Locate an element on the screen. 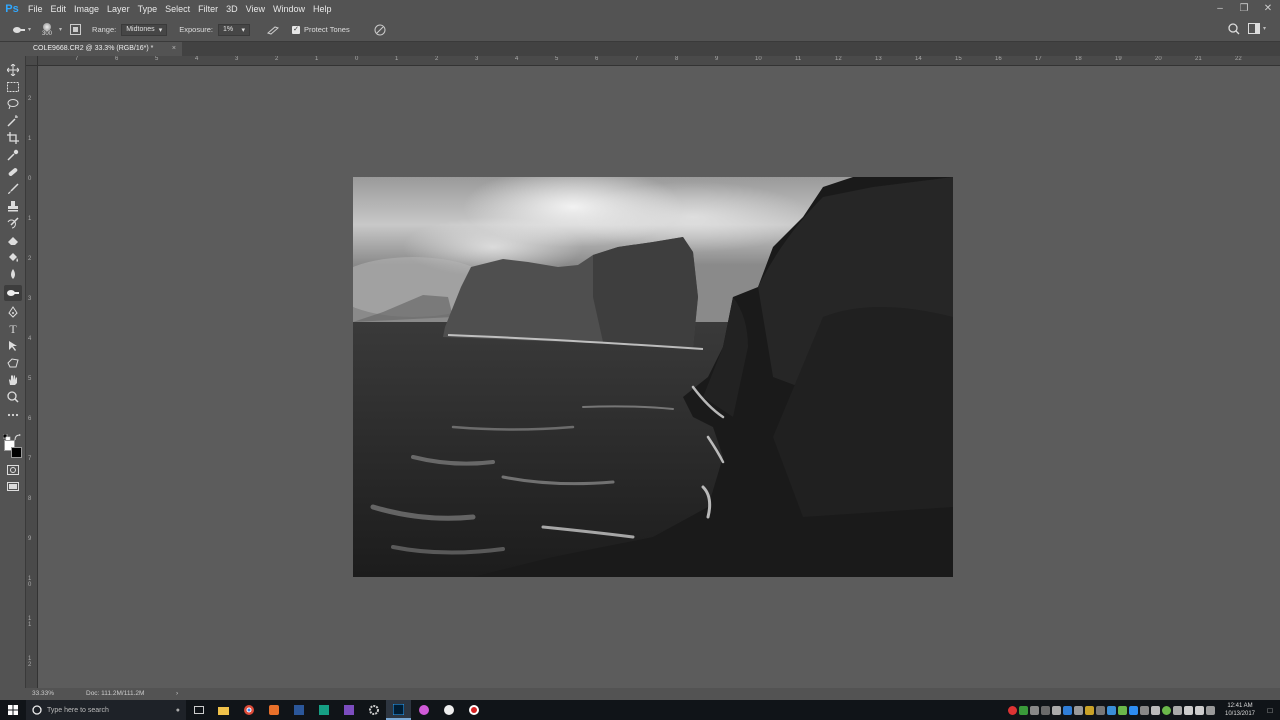  workspace-switcher: ▾ is located at coordinates (1256, 28).